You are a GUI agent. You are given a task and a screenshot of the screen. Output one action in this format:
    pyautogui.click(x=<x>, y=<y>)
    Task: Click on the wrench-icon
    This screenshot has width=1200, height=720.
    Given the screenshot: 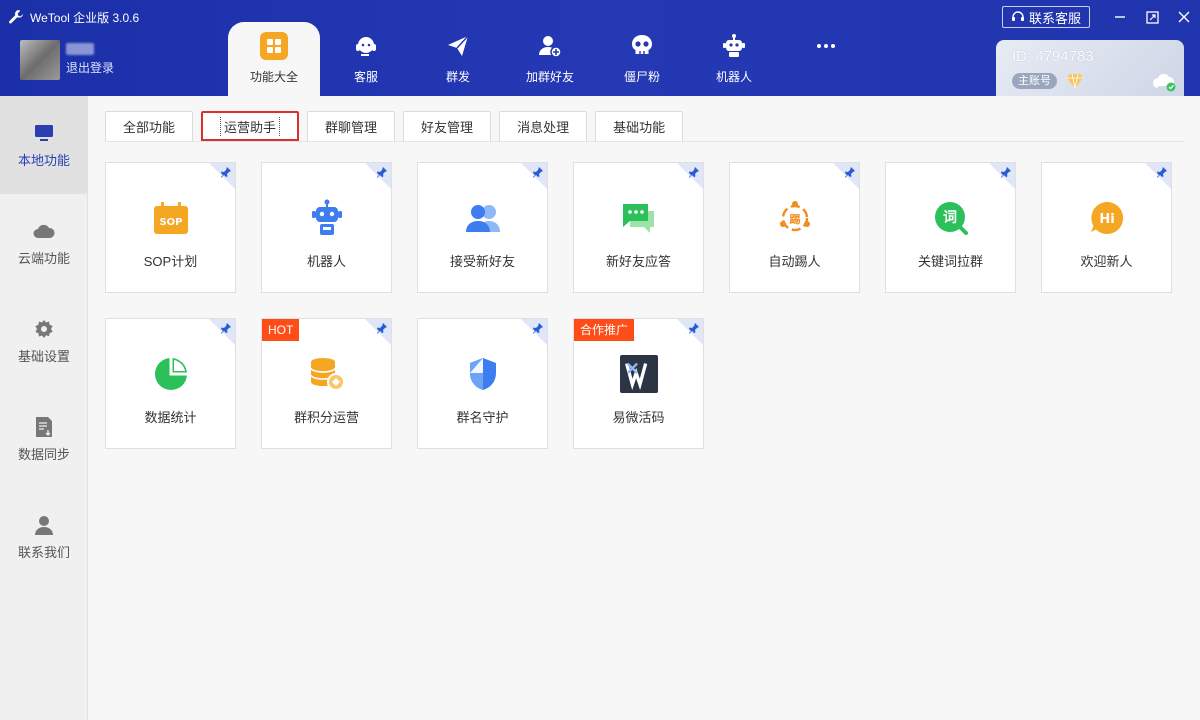 What is the action you would take?
    pyautogui.click(x=16, y=17)
    